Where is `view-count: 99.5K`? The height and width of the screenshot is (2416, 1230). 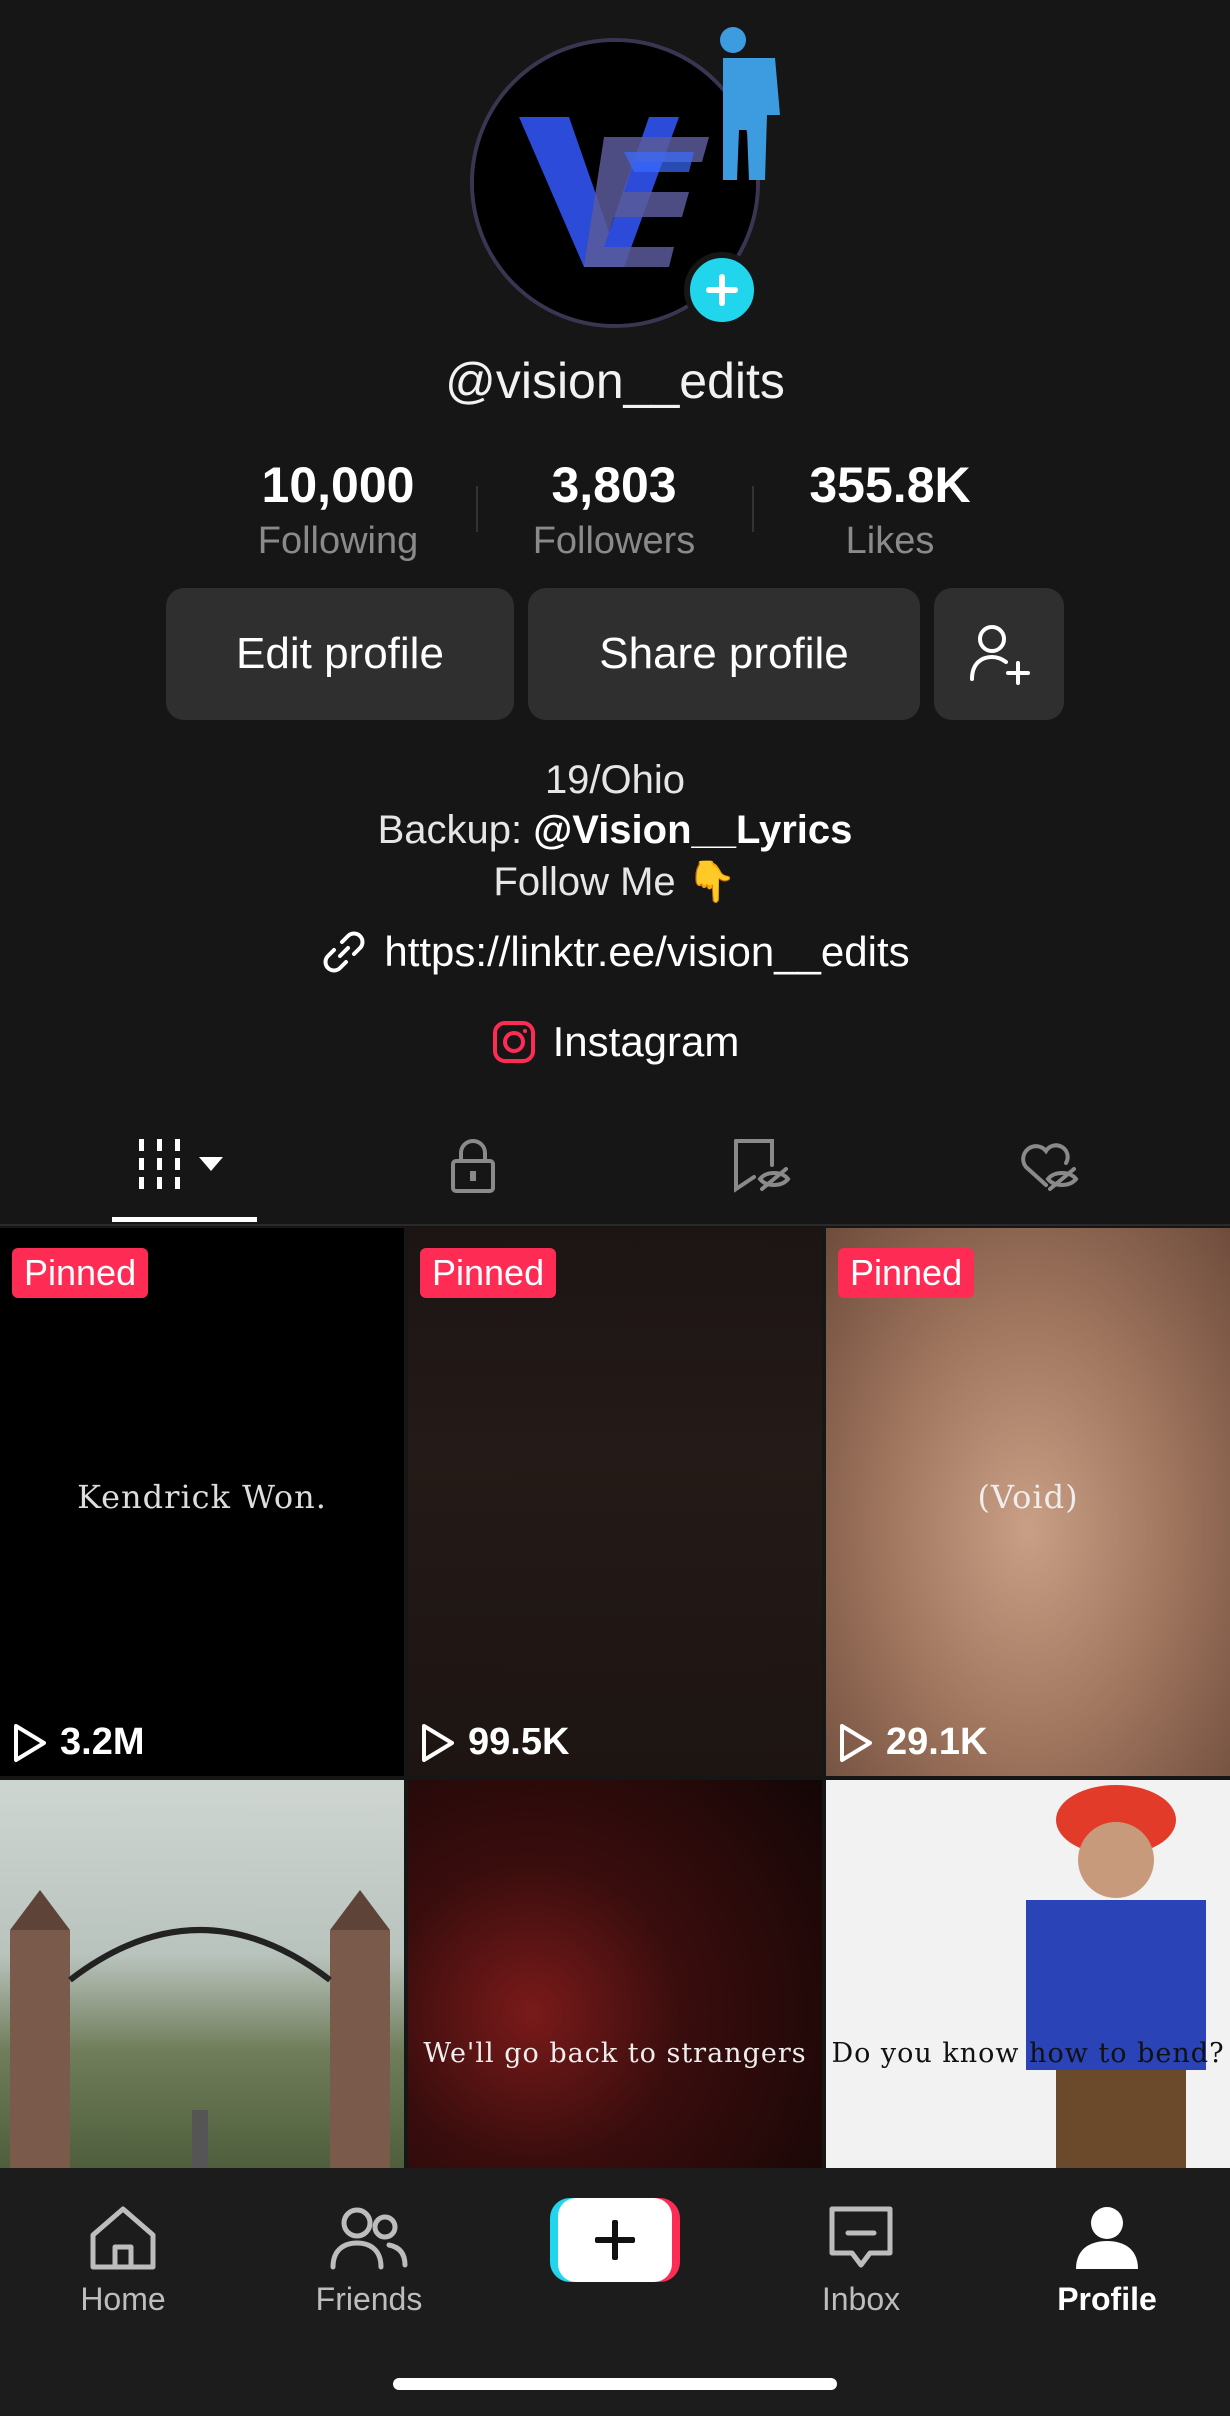
view-count: 99.5K is located at coordinates (494, 1742).